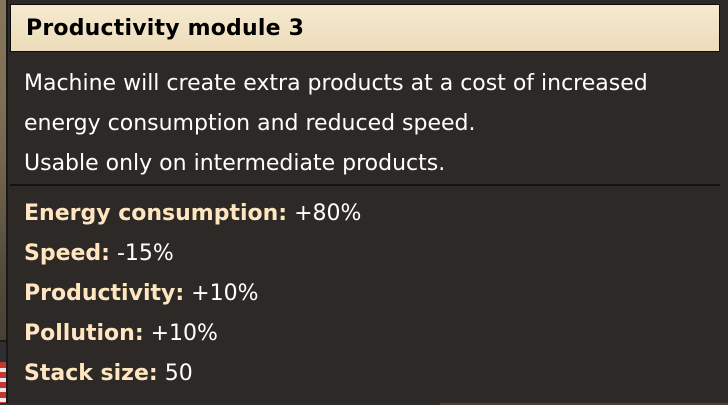 The width and height of the screenshot is (728, 405). I want to click on stat-productivity: Productivity: +10%, so click(369, 294).